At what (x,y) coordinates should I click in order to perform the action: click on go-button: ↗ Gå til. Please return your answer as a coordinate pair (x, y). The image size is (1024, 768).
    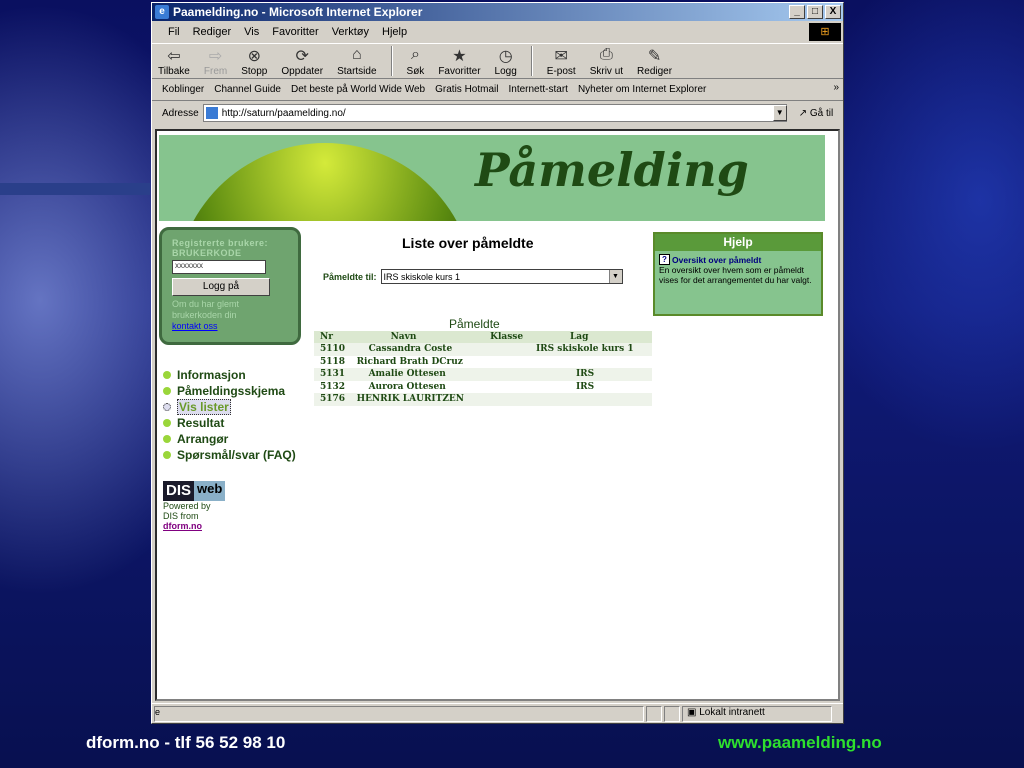
    Looking at the image, I should click on (816, 113).